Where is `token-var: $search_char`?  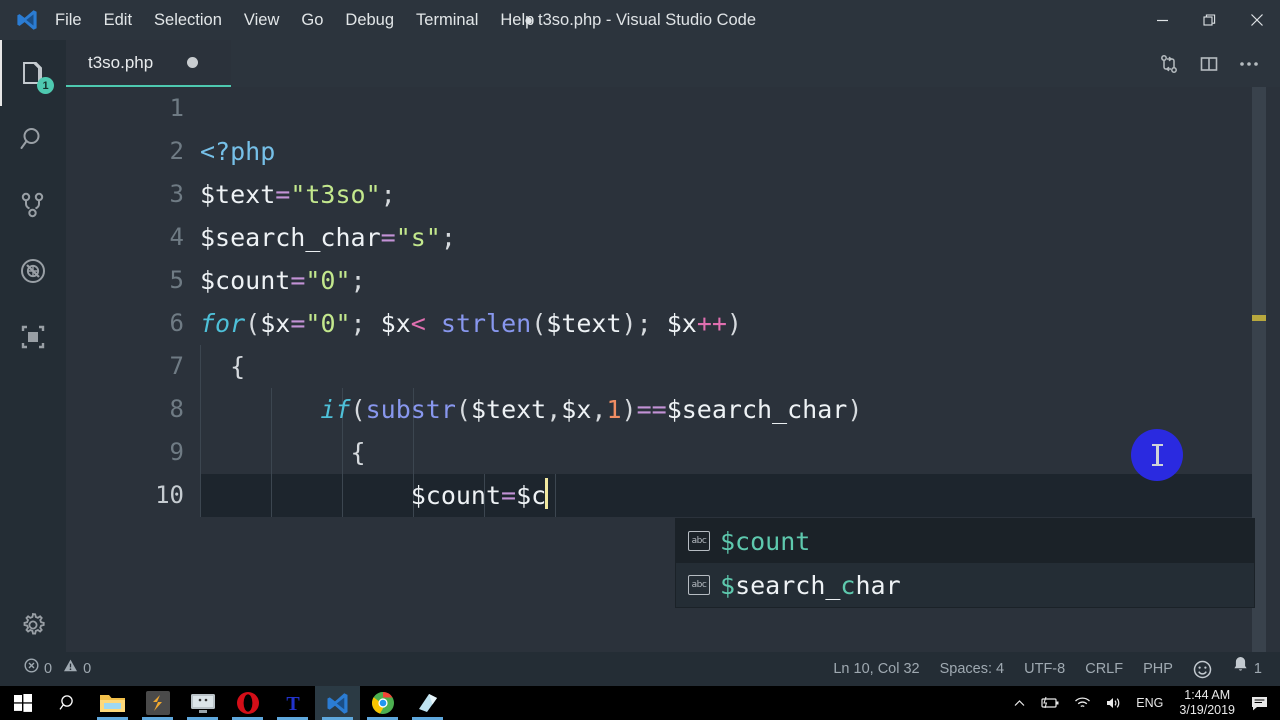 token-var: $search_char is located at coordinates (290, 237).